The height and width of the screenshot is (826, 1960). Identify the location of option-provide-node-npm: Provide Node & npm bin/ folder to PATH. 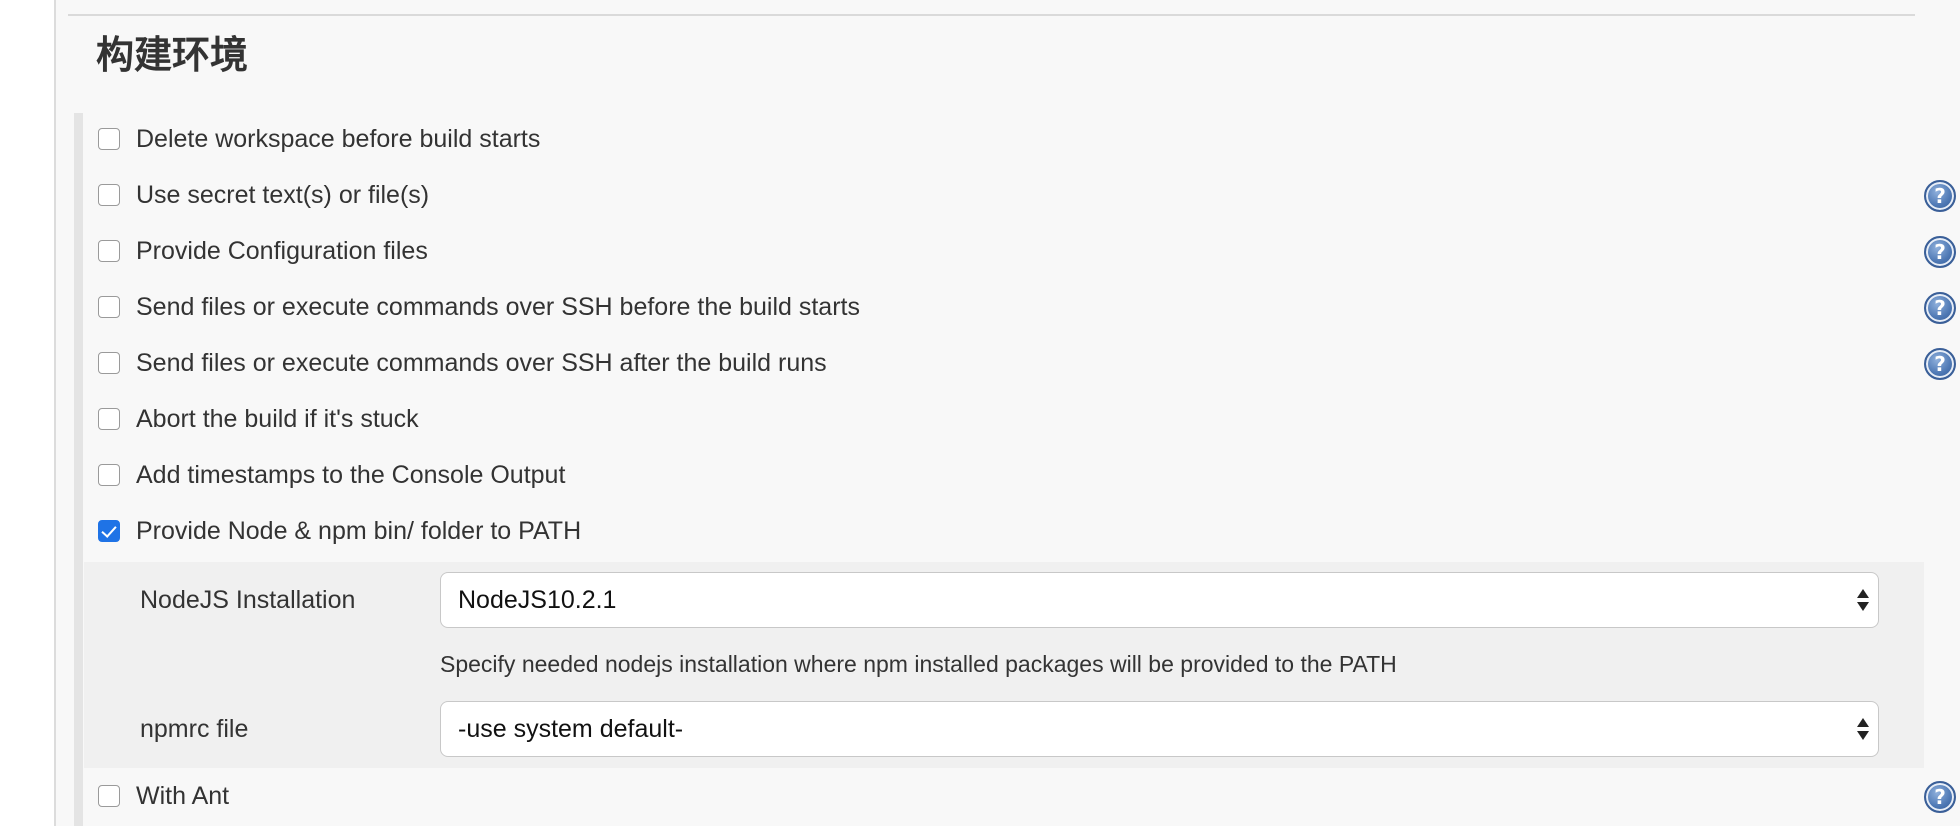
(1023, 532).